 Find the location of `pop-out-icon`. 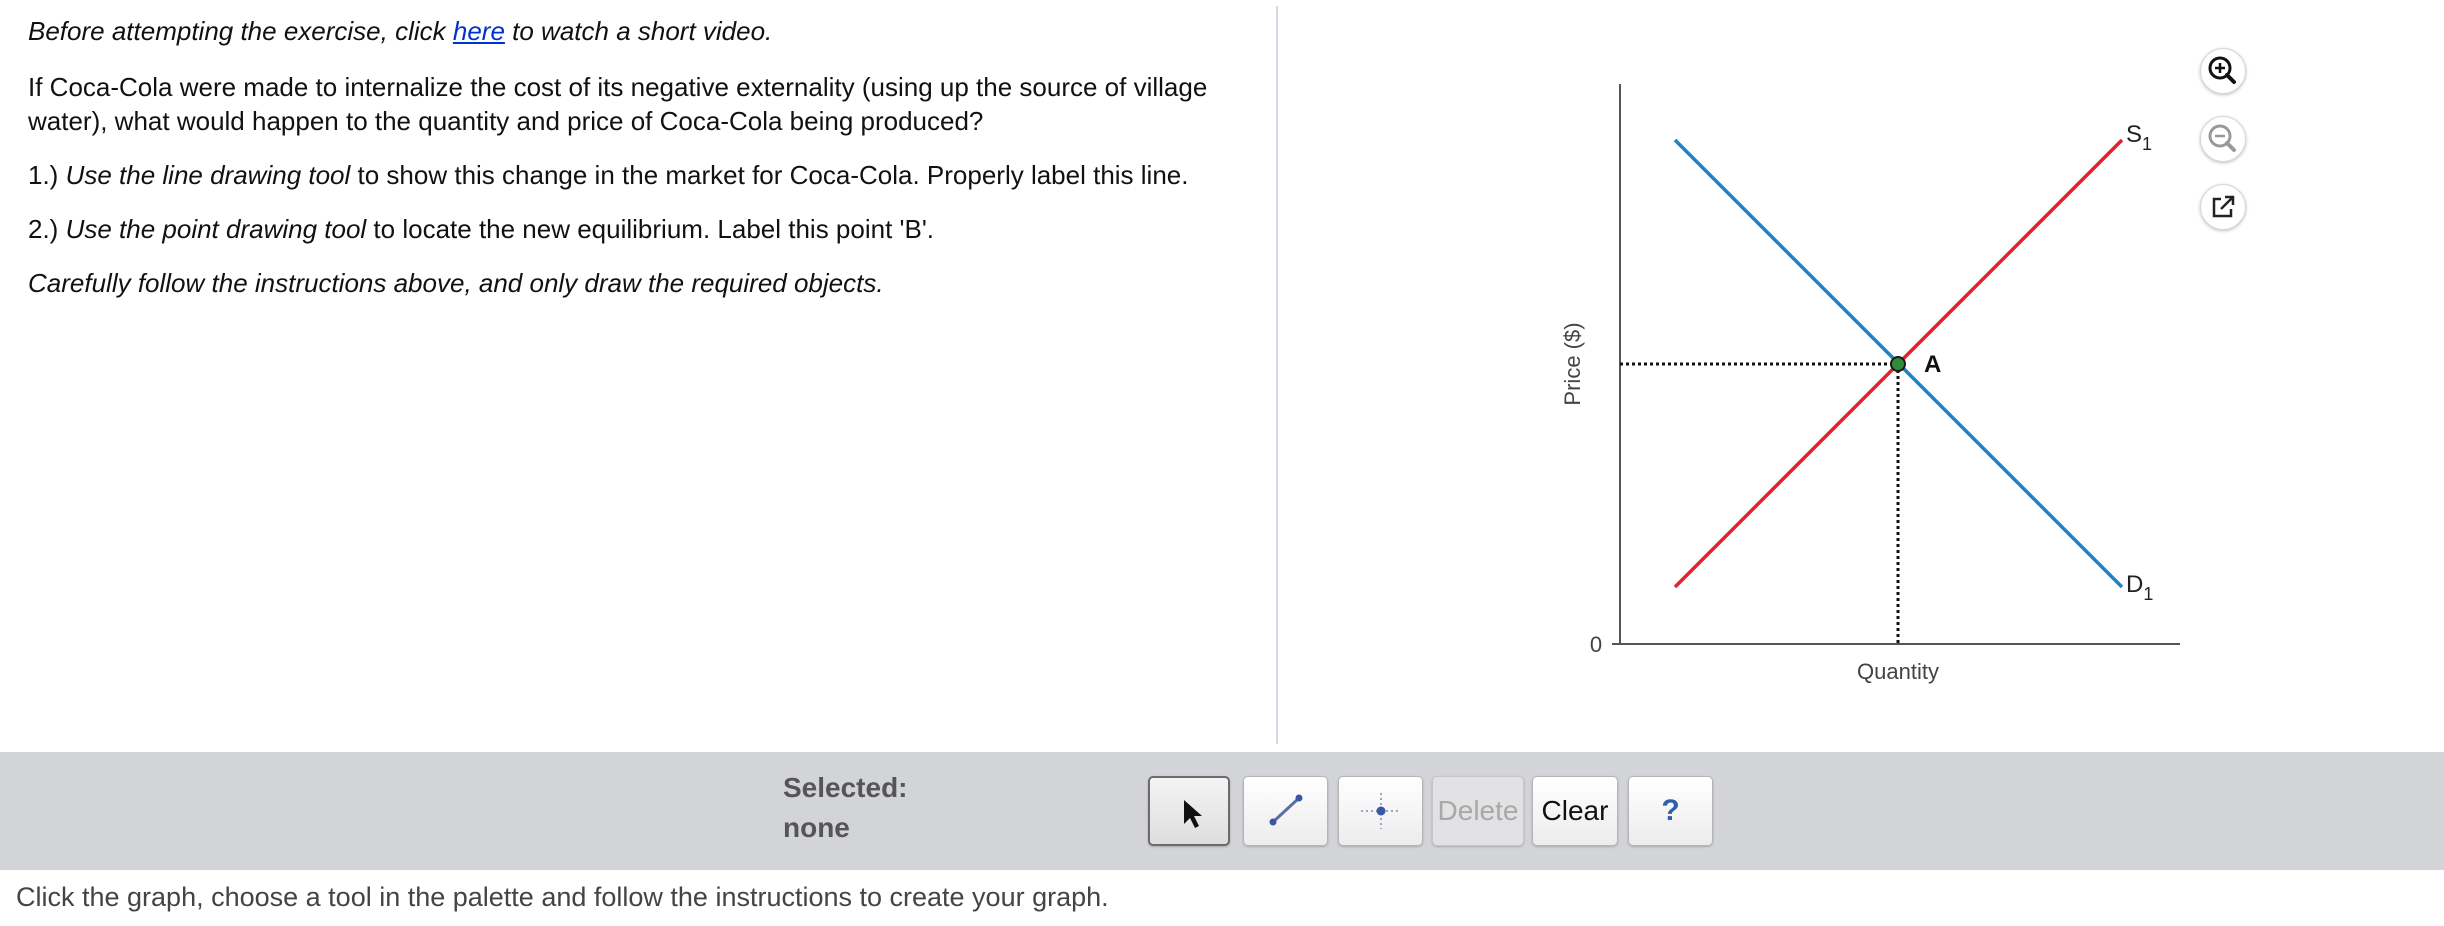

pop-out-icon is located at coordinates (2223, 207).